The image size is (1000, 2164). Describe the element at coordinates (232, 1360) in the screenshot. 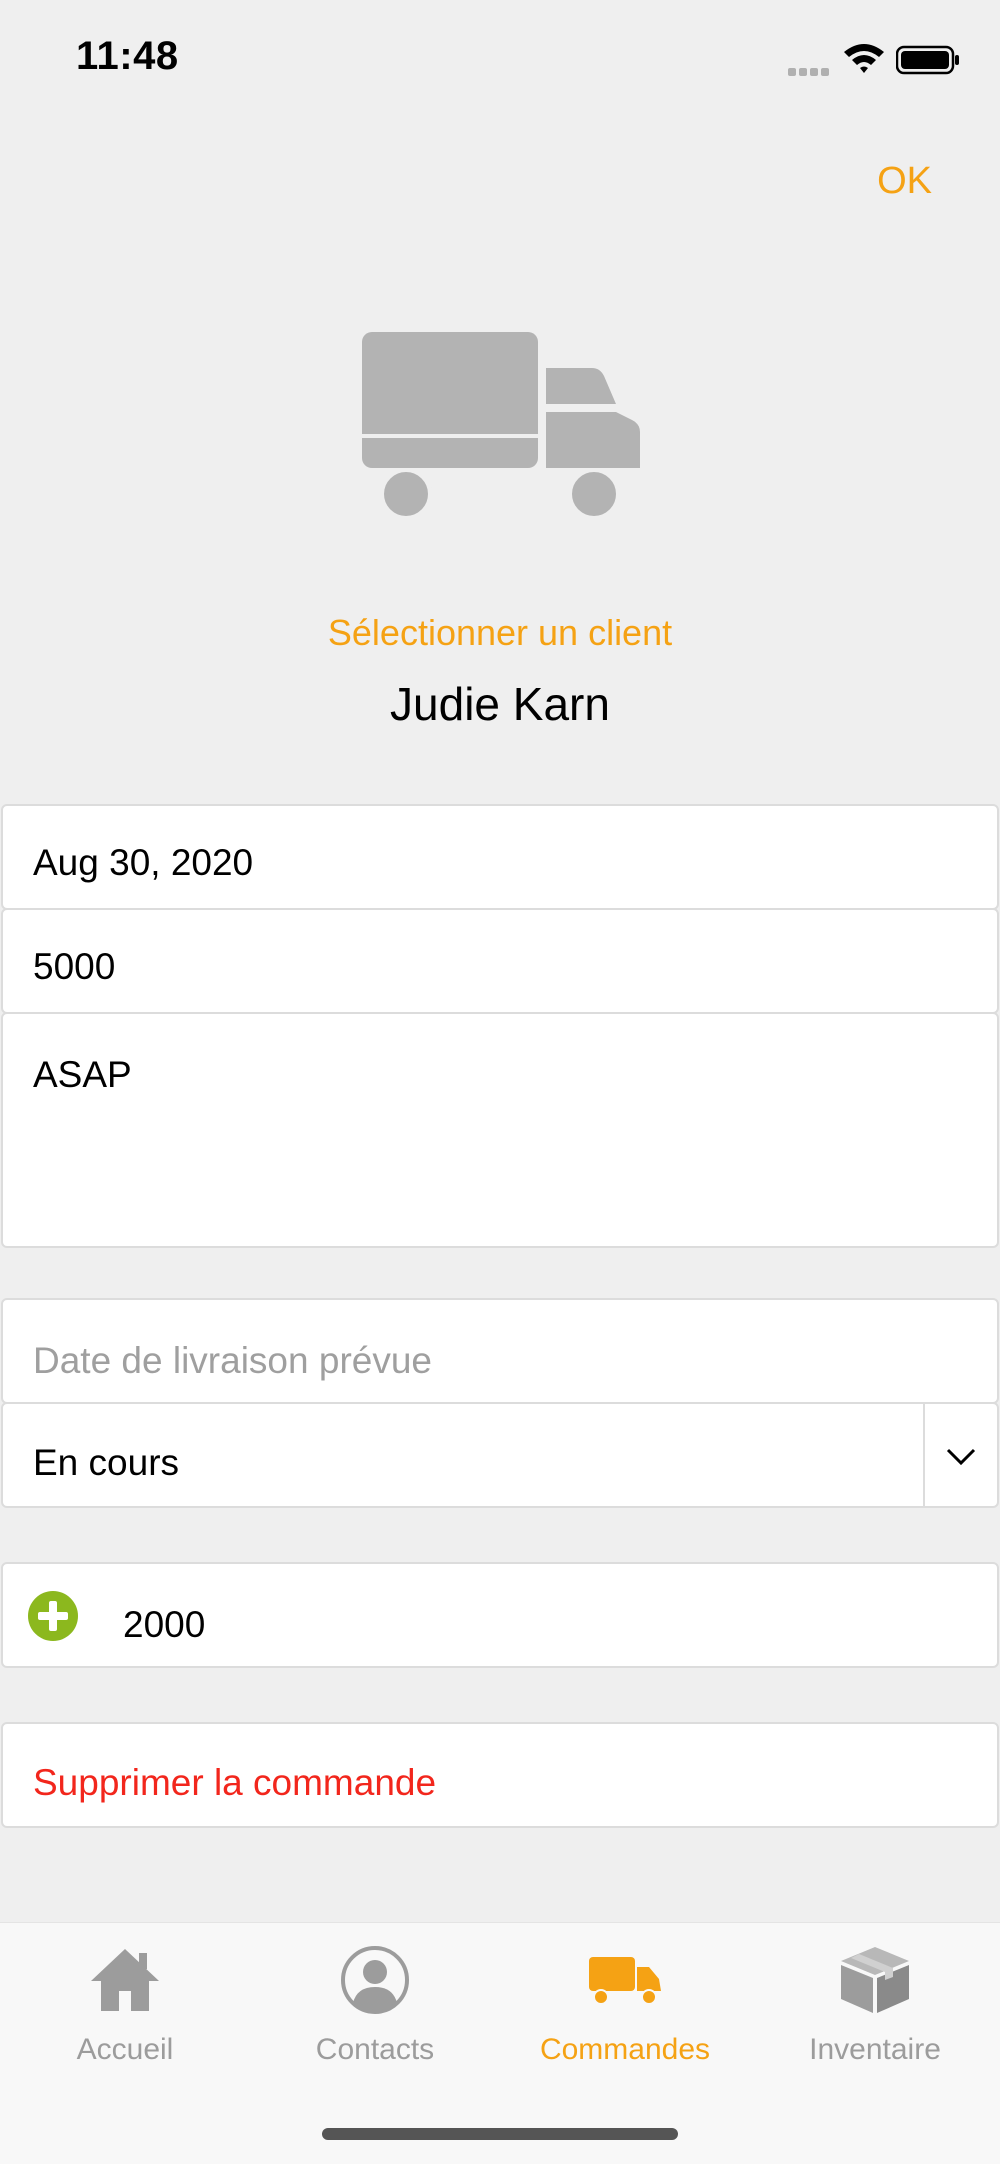

I see `delivery-date-placeholder: Date de livraison prévue` at that location.